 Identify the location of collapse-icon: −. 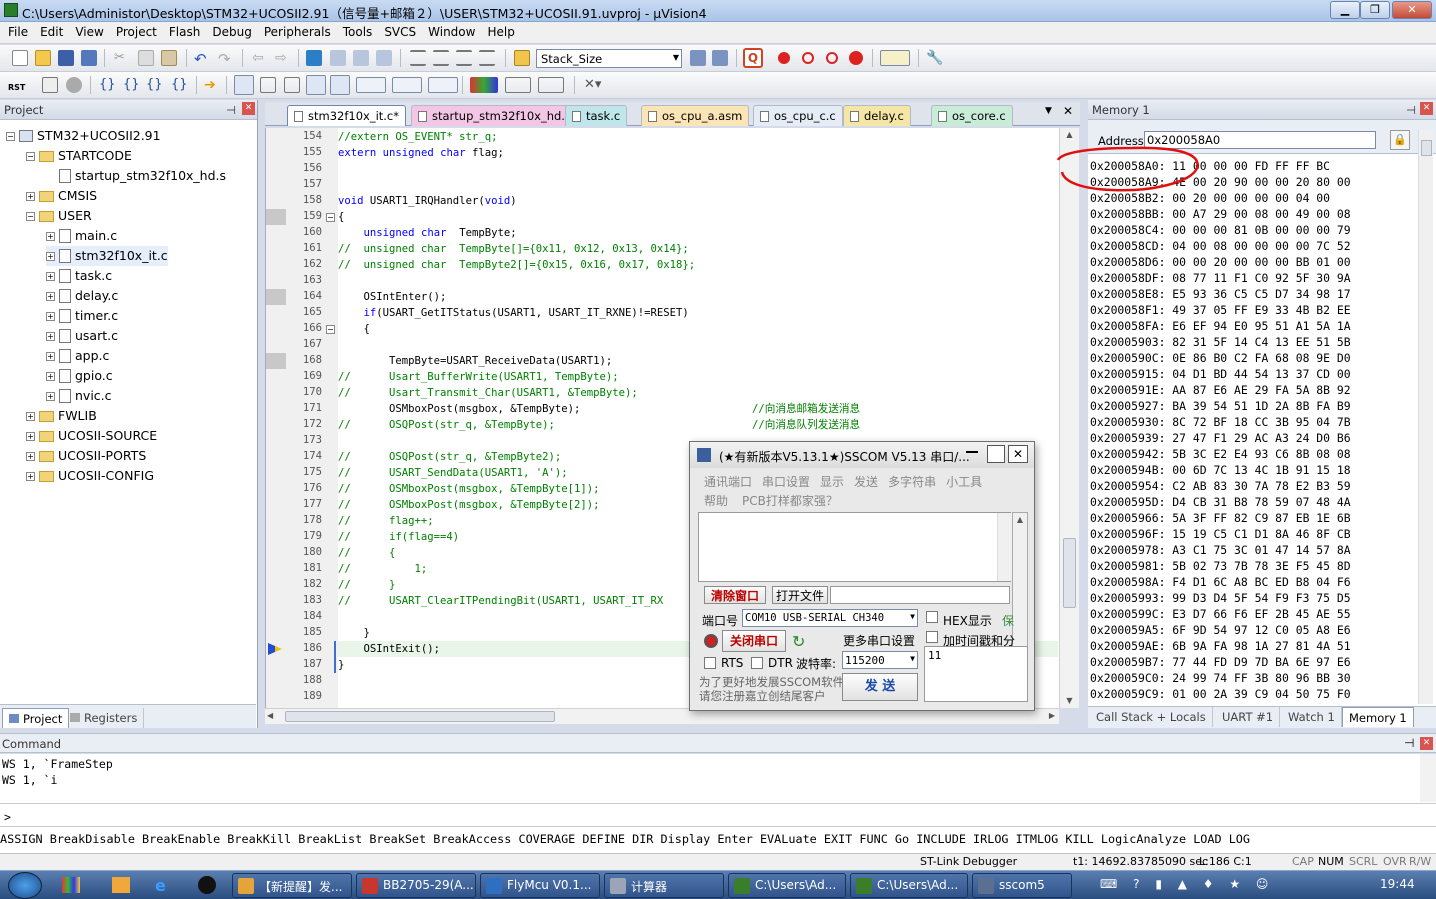
(30, 156).